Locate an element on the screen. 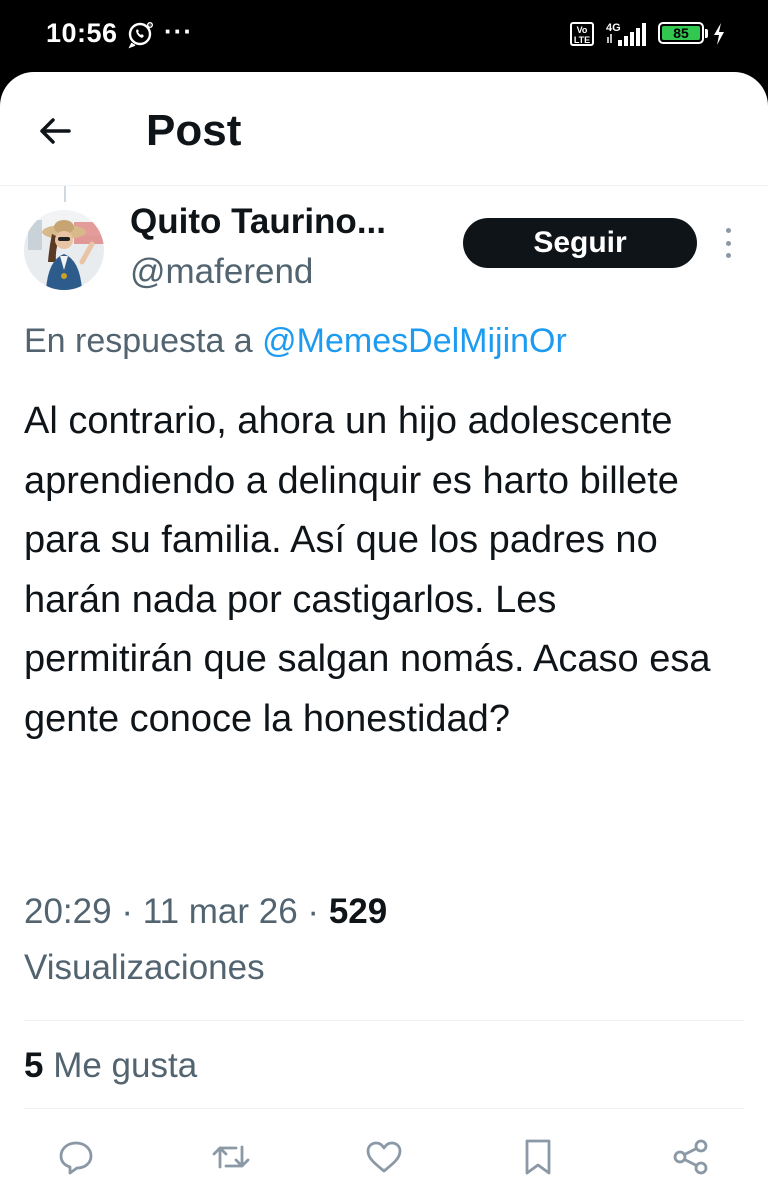 The image size is (768, 1200). post-date: 11 mar 26 is located at coordinates (220, 911).